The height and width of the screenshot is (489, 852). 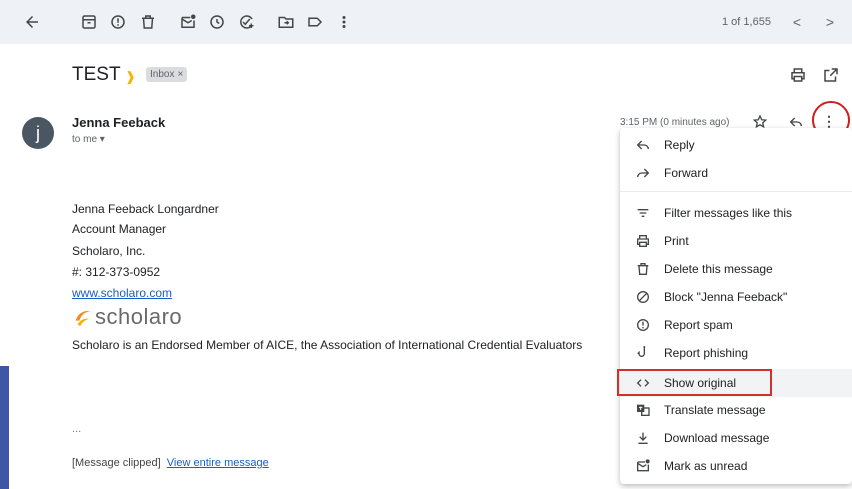 What do you see at coordinates (246, 22) in the screenshot?
I see `add-task-icon` at bounding box center [246, 22].